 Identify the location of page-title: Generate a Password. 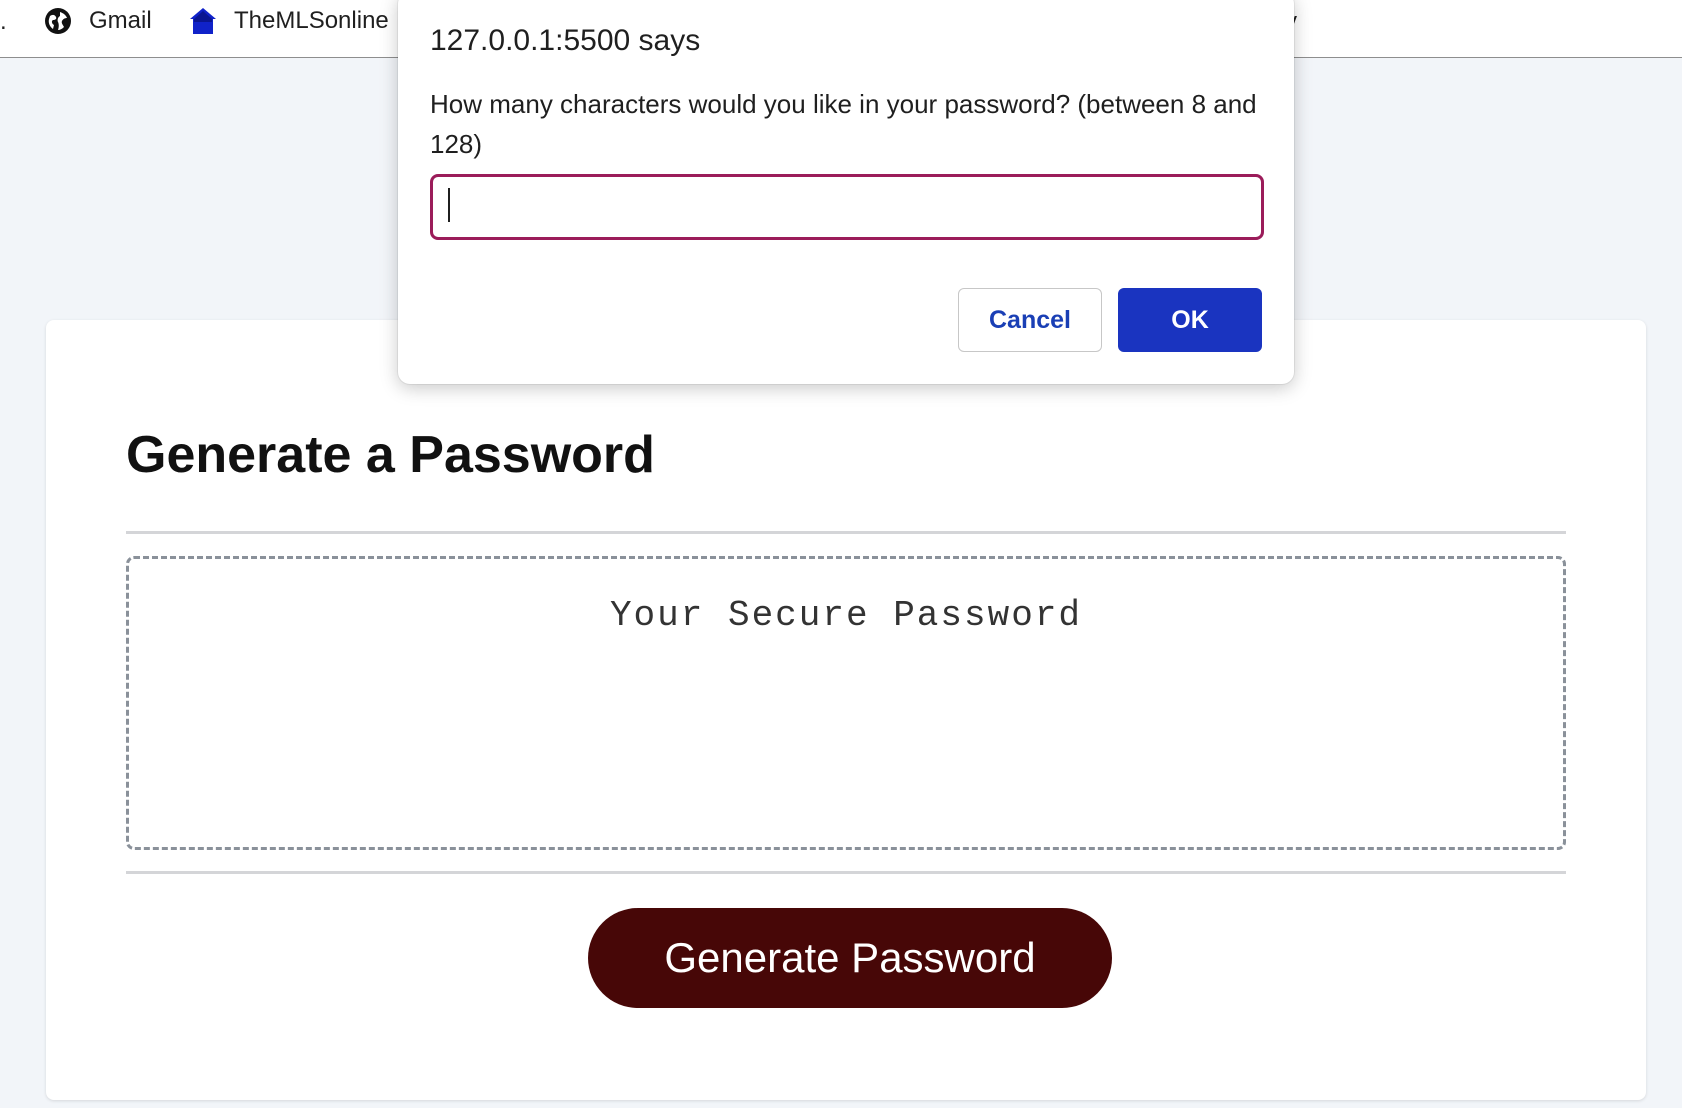
(390, 455).